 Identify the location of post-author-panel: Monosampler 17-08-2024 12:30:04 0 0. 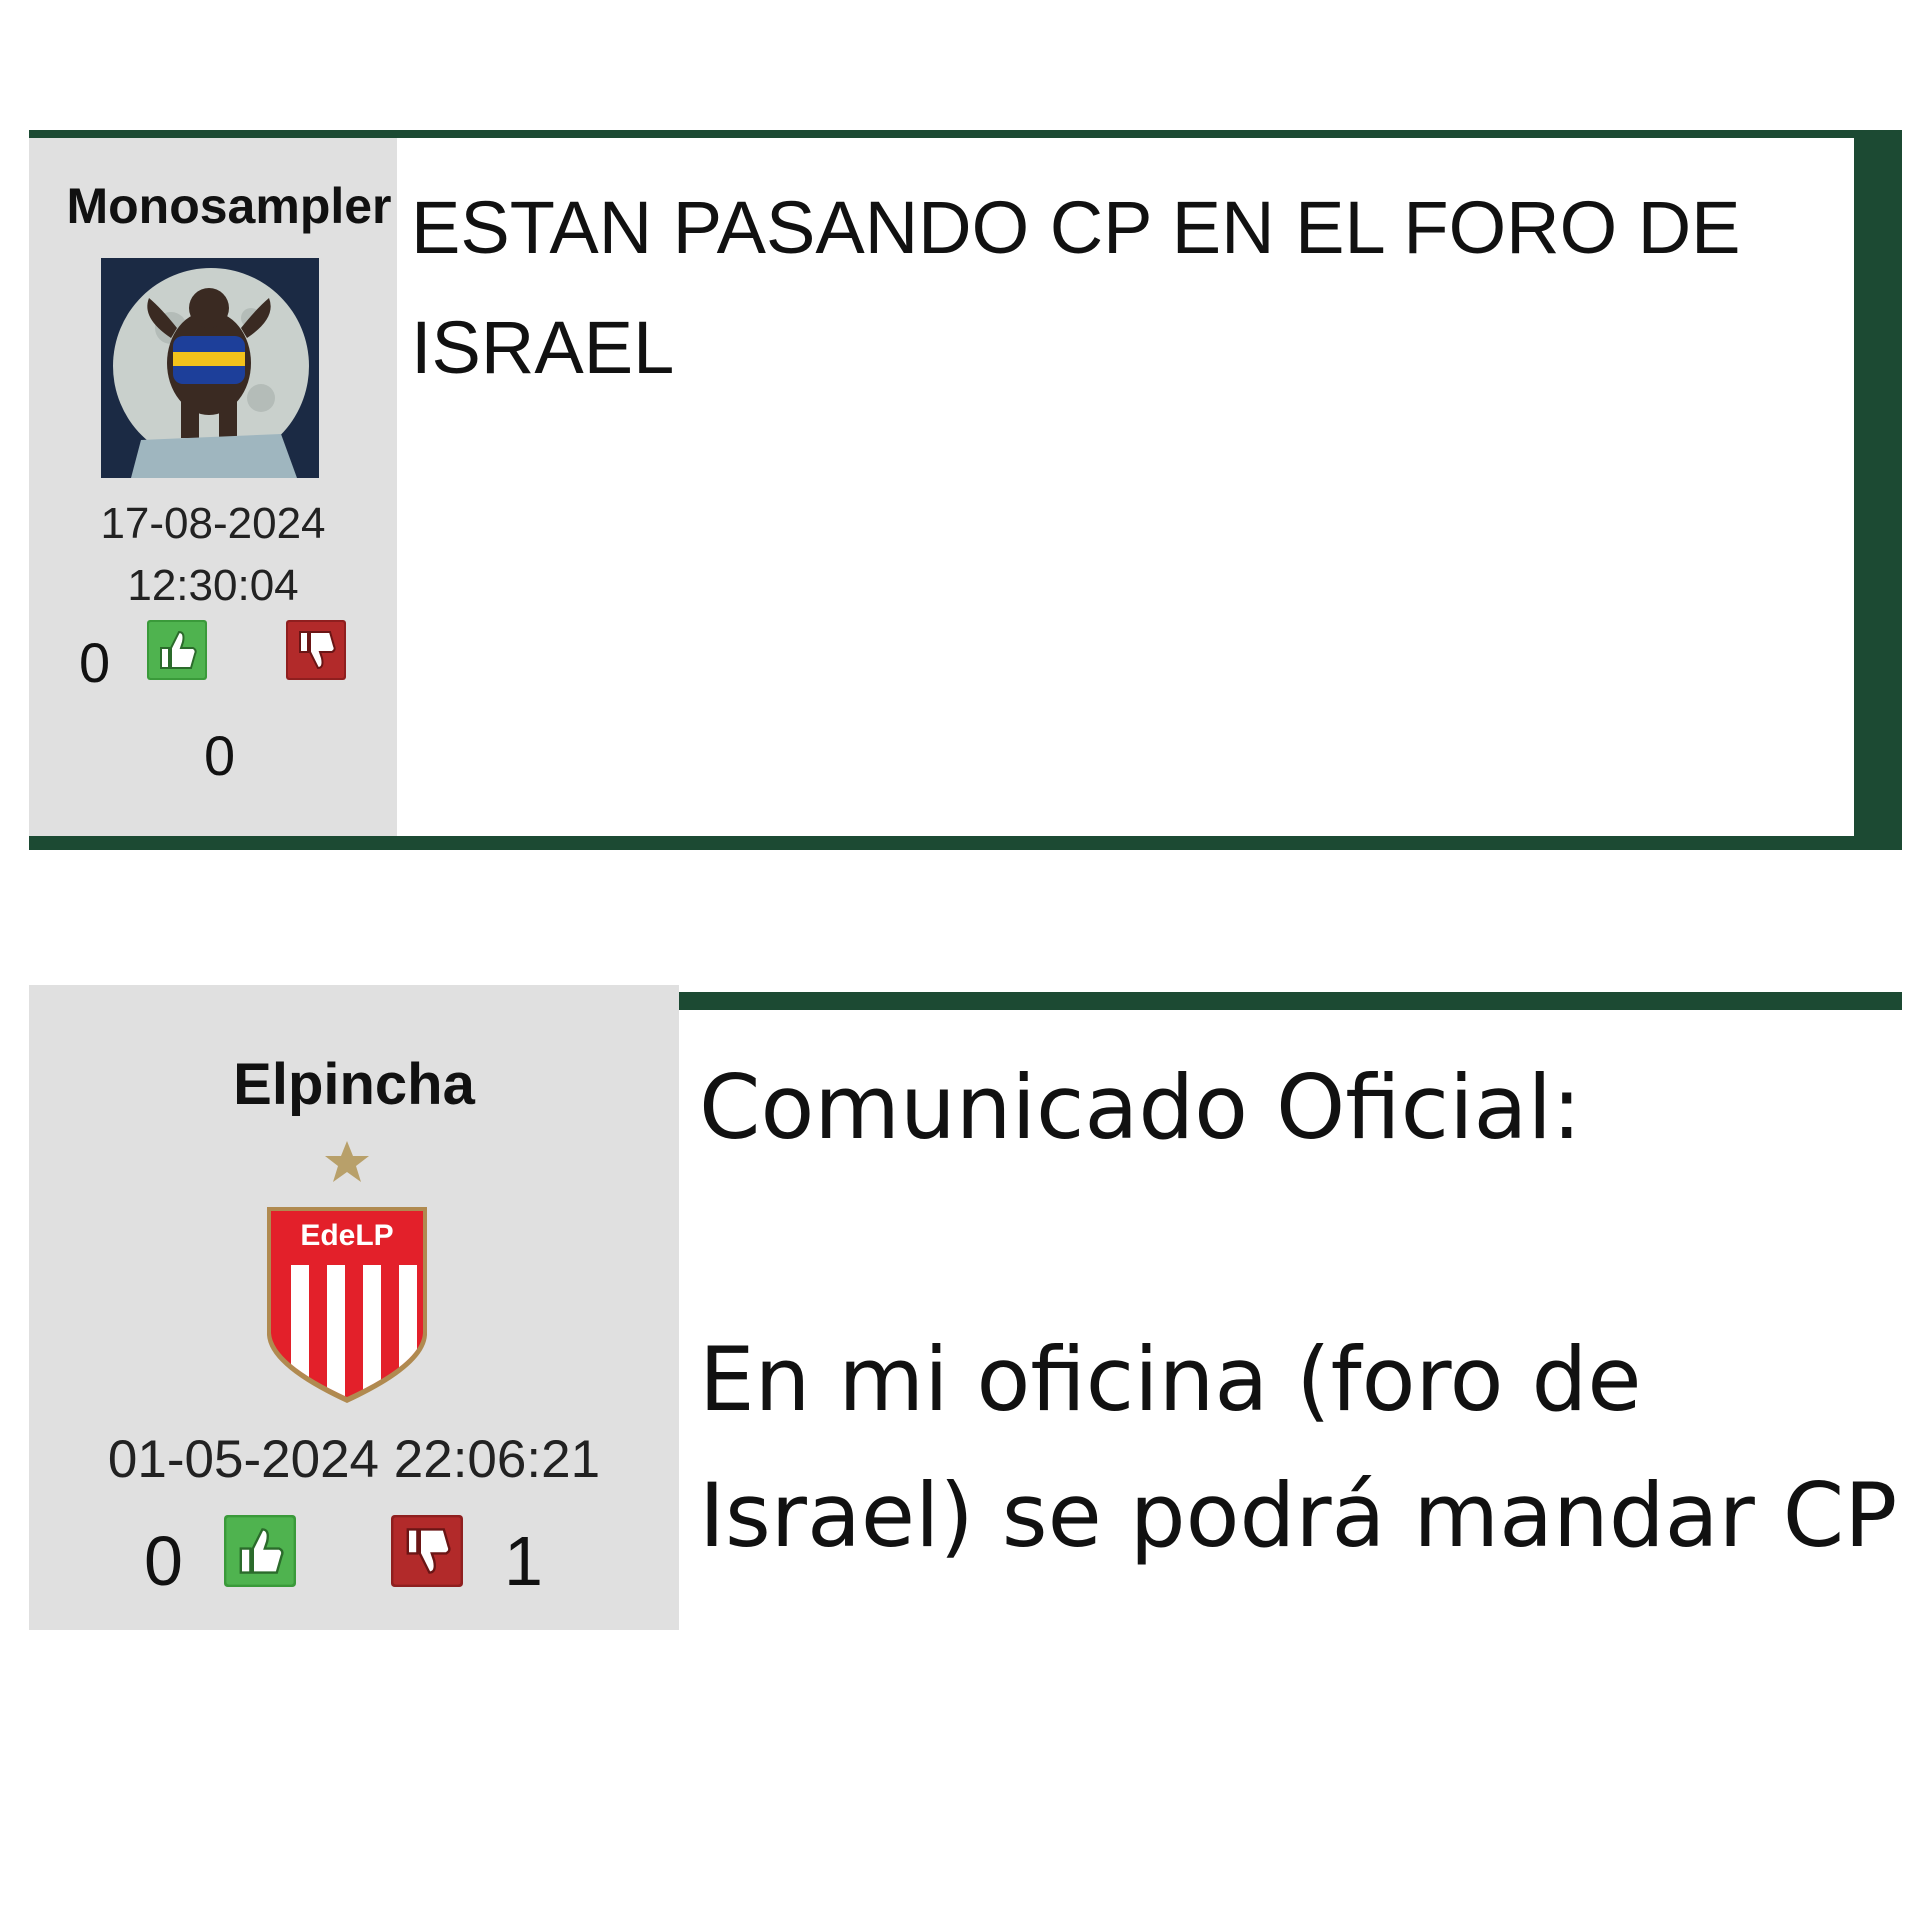
(213, 487).